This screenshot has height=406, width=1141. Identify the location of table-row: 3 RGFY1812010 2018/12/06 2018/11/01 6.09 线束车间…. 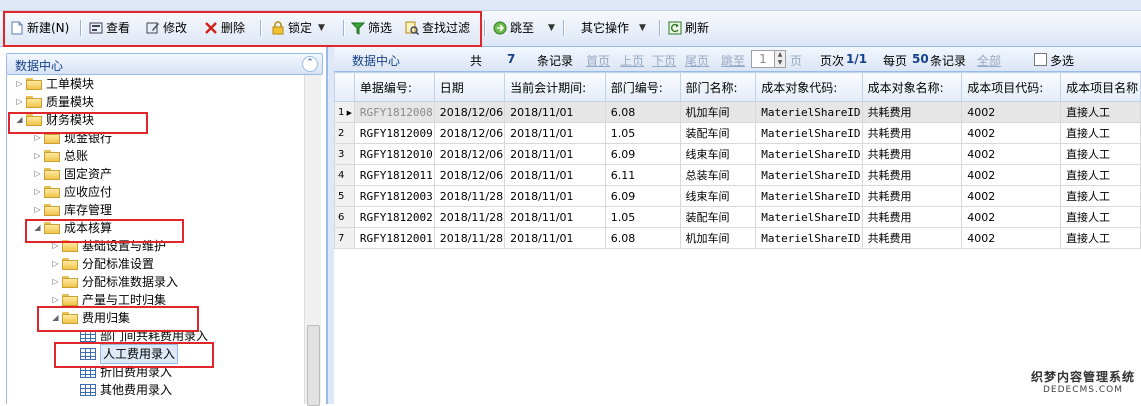
(737, 154).